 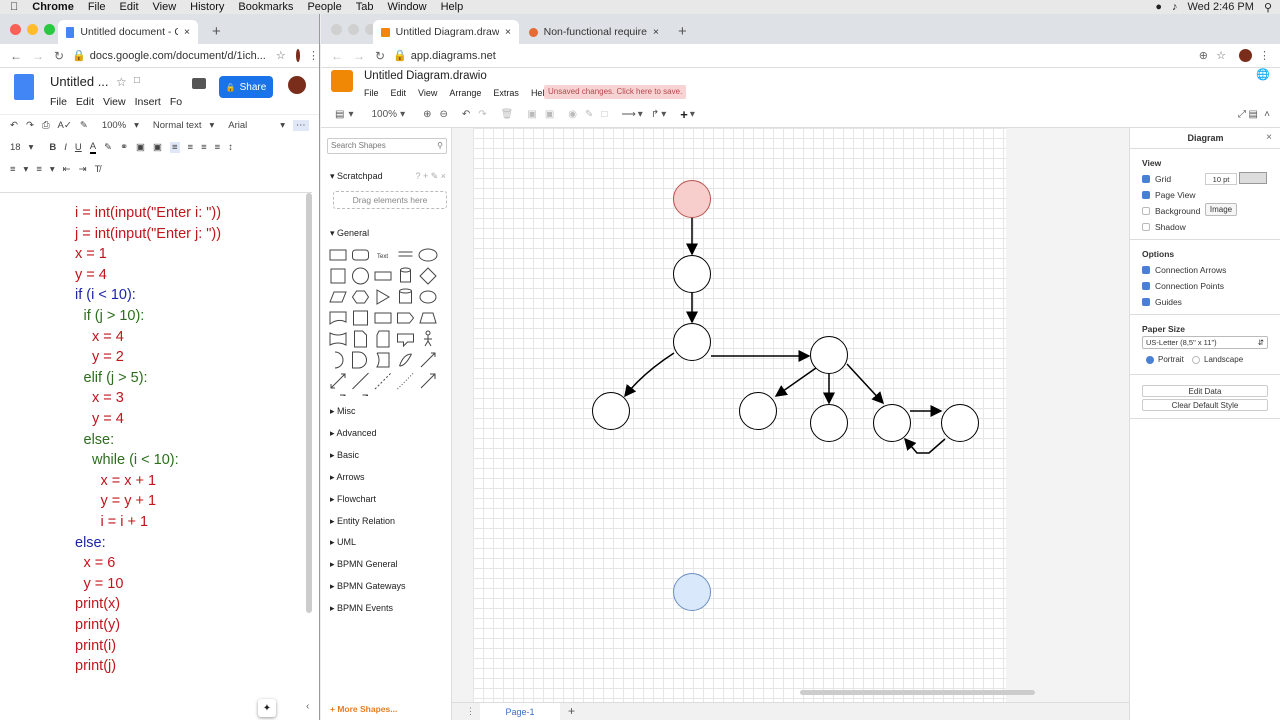 I want to click on avatar, so click(x=297, y=85).